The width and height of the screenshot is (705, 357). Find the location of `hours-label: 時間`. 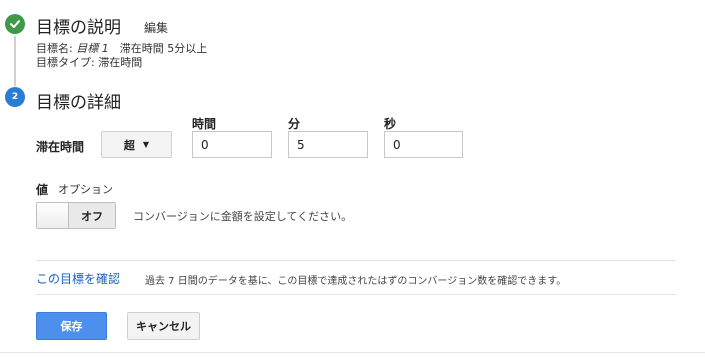

hours-label: 時間 is located at coordinates (204, 124).